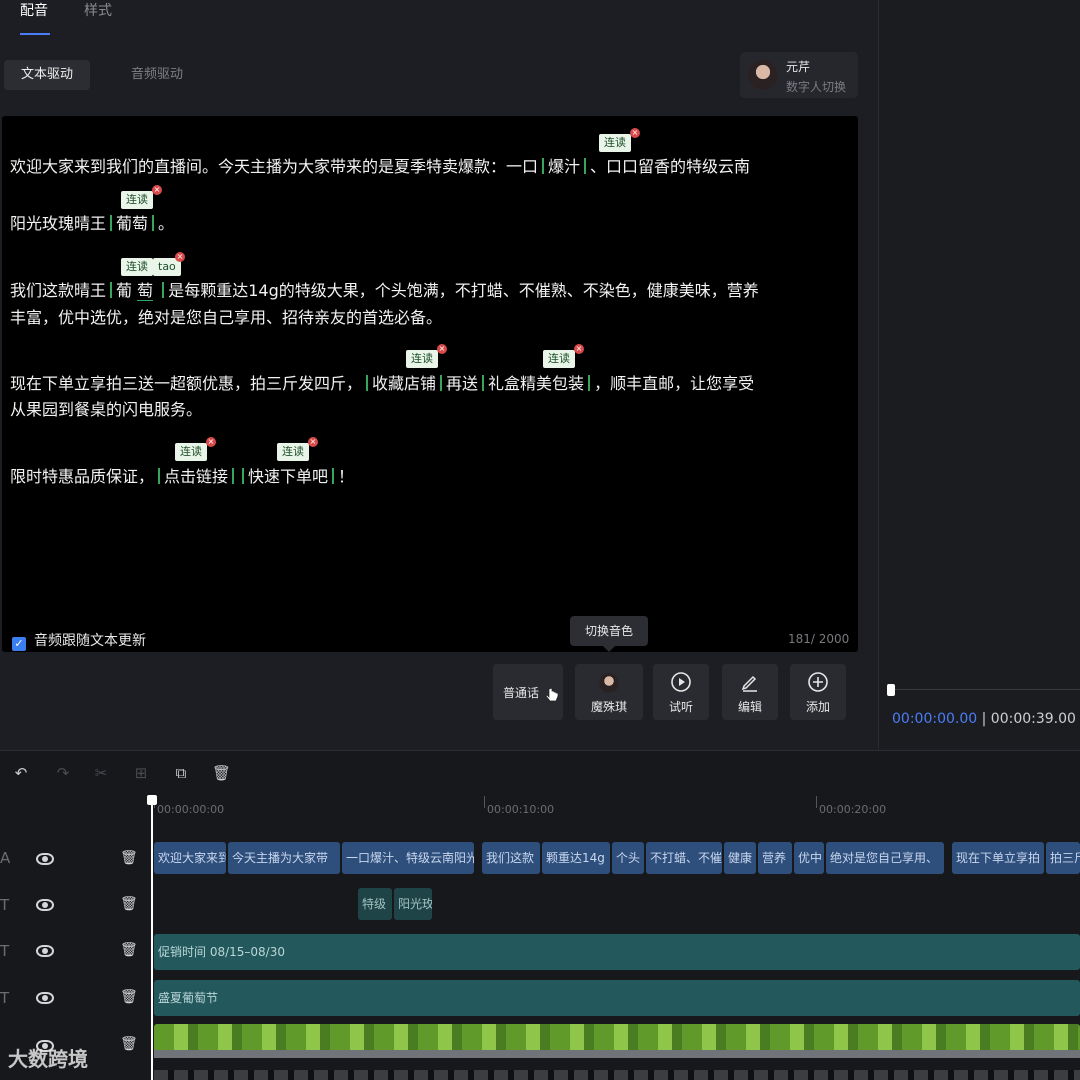 The image size is (1080, 1080). I want to click on ruler-label: 00:00:10:00, so click(521, 809).